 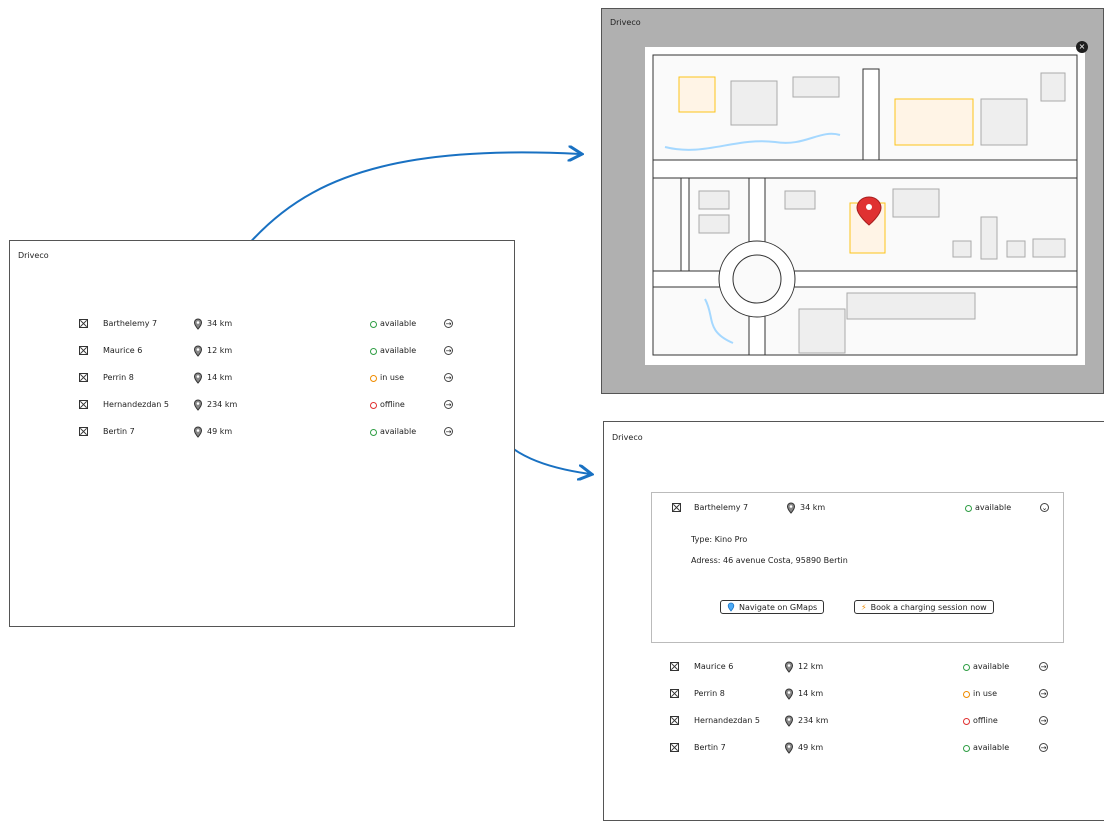 I want to click on station-address: Adress: 46 avenue Costa, 95890 Bertin, so click(x=769, y=560).